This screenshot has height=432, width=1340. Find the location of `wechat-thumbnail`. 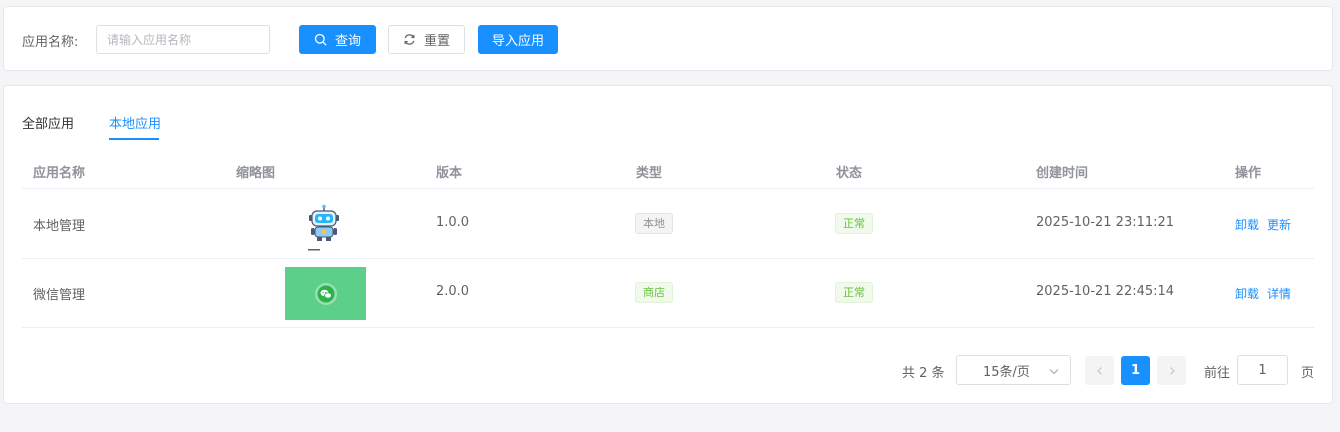

wechat-thumbnail is located at coordinates (325, 293).